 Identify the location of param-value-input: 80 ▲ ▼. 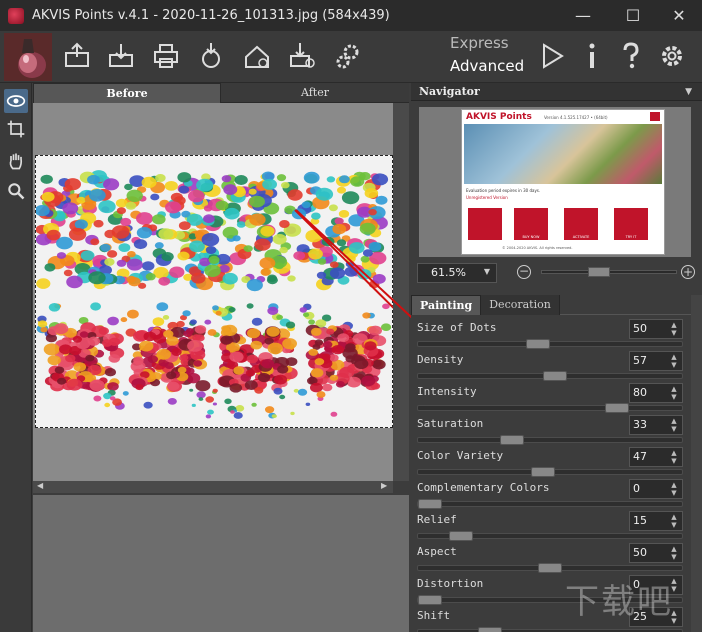
(656, 393).